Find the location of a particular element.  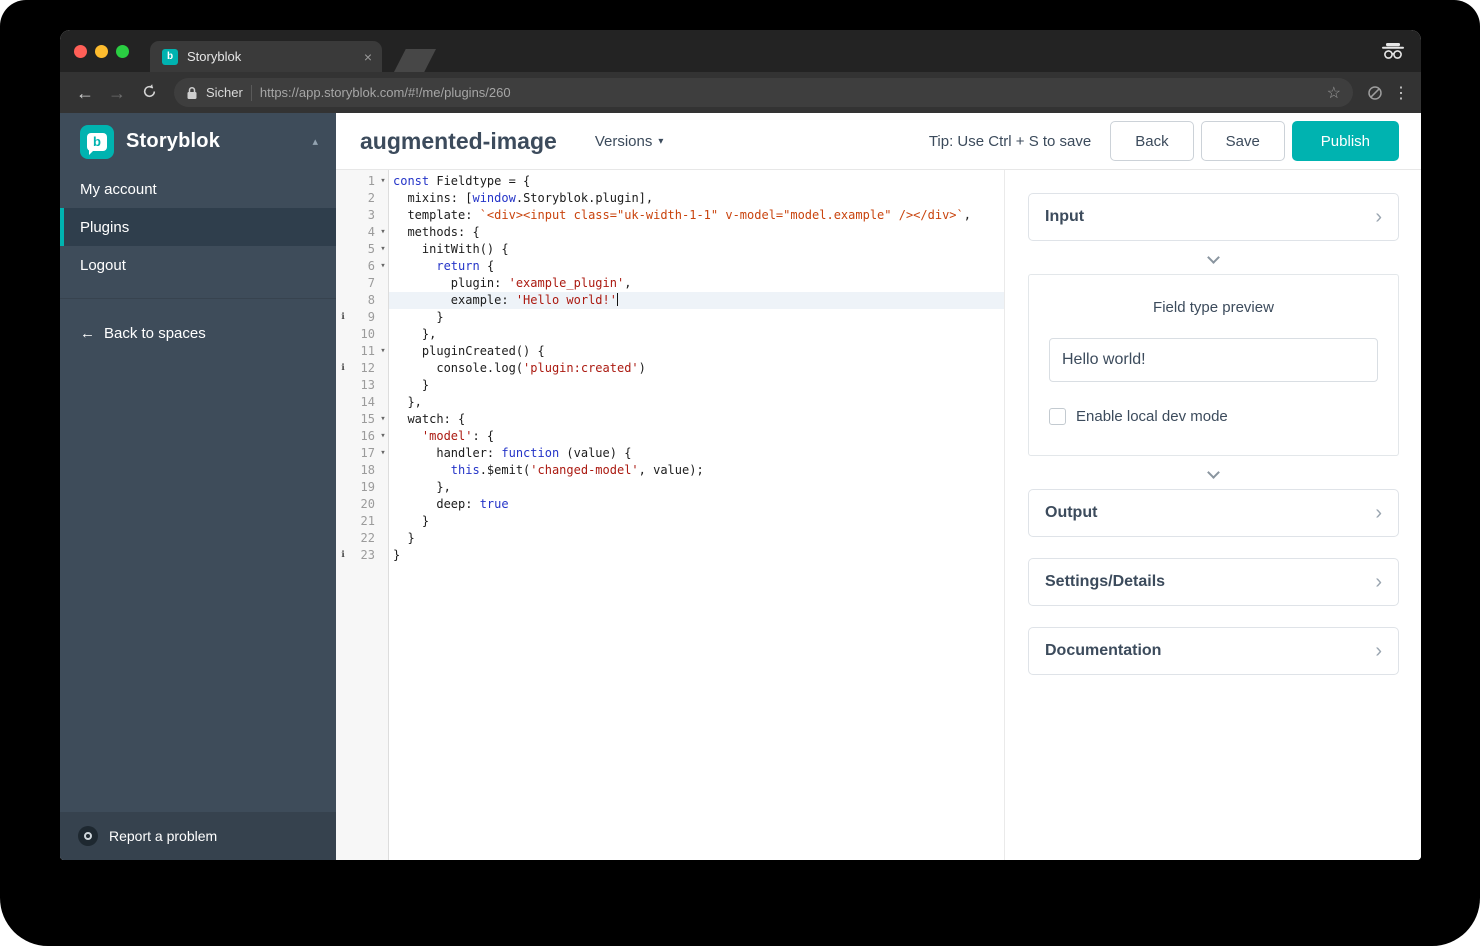

line-number: 9 is located at coordinates (371, 317).